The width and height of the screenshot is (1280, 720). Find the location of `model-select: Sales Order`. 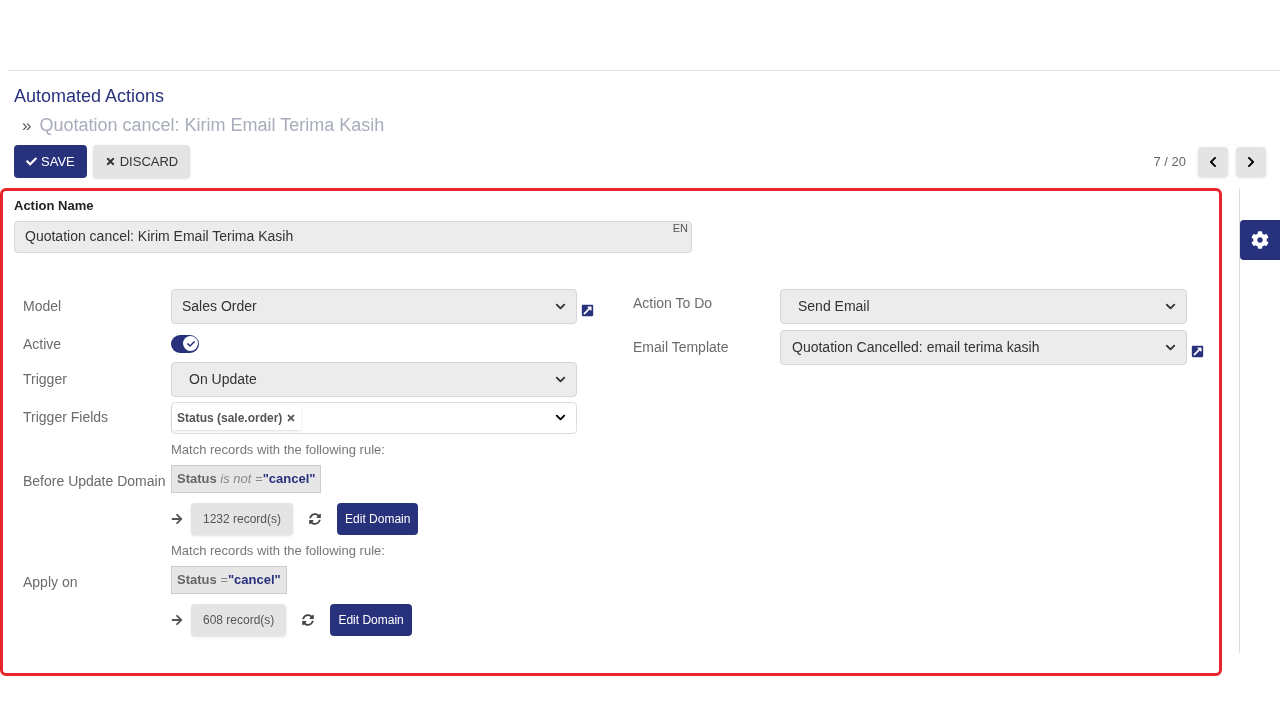

model-select: Sales Order is located at coordinates (374, 306).